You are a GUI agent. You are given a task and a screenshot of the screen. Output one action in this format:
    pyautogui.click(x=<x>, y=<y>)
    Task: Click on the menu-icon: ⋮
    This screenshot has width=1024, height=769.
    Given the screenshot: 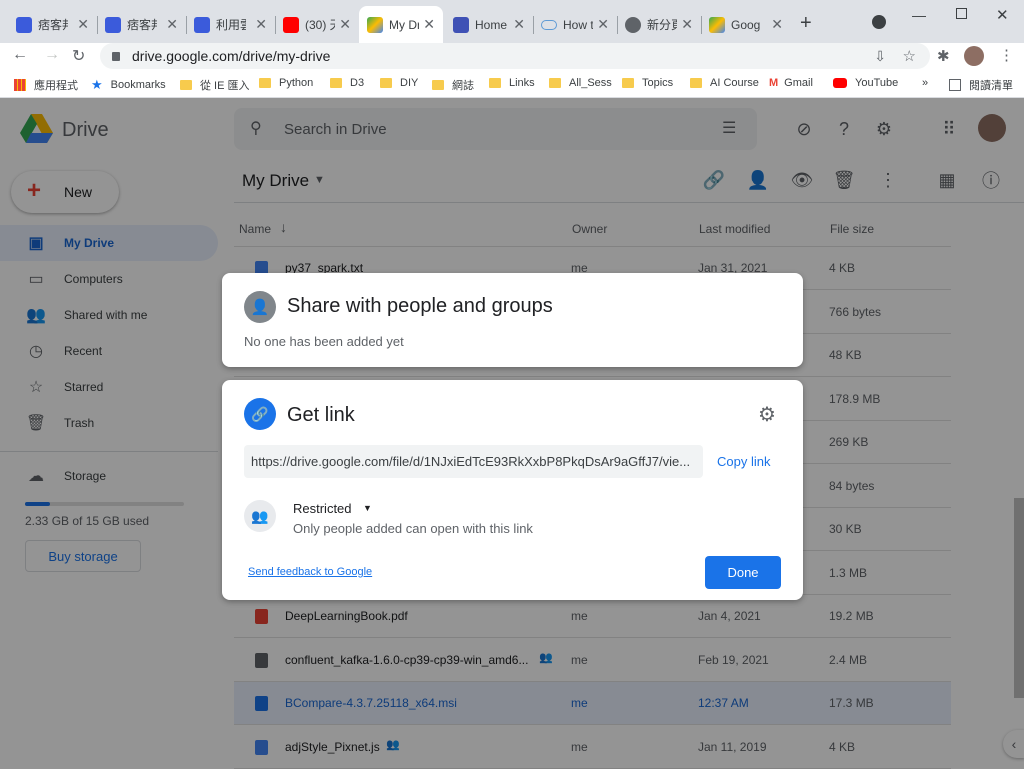 What is the action you would take?
    pyautogui.click(x=1006, y=55)
    